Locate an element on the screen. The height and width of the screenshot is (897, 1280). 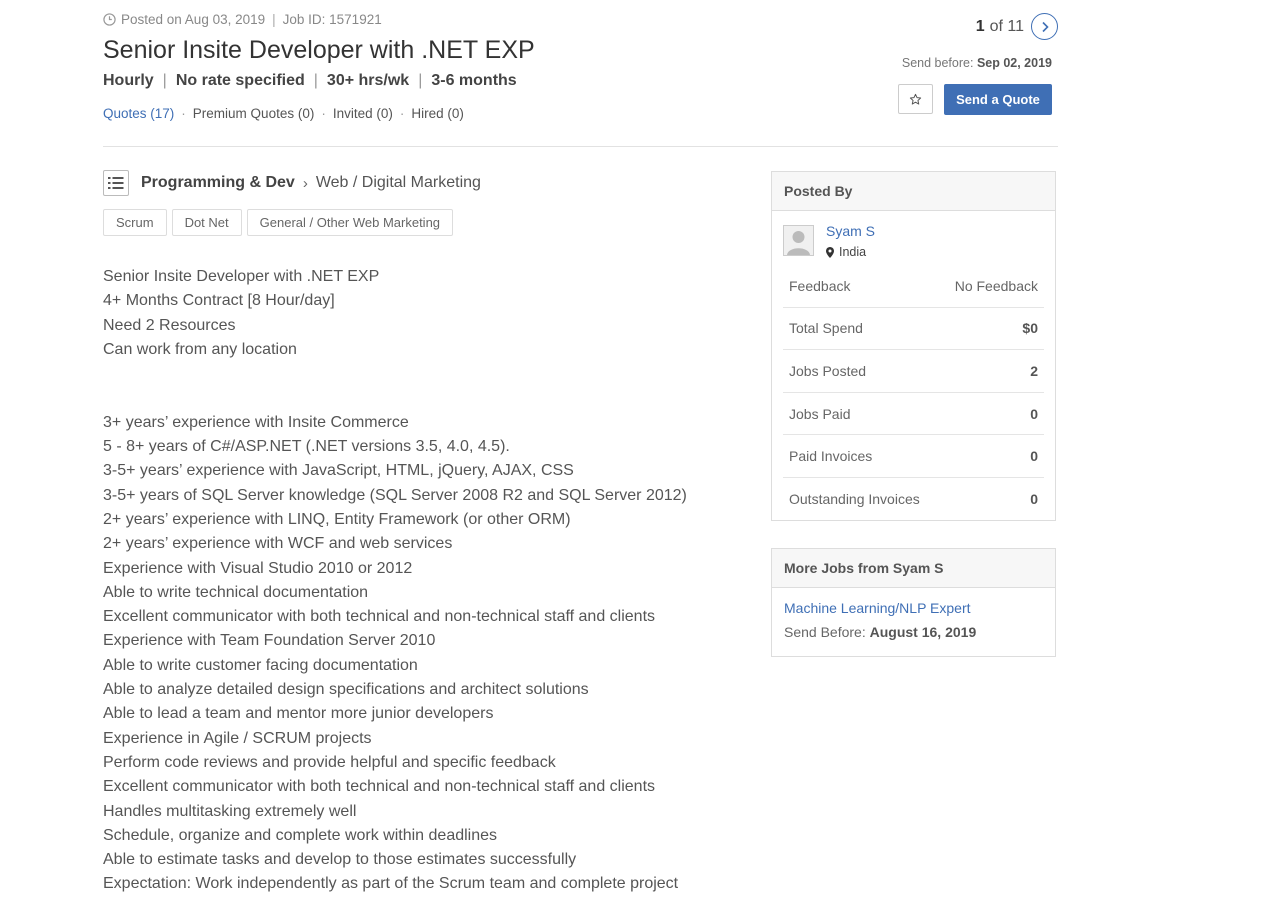
skill-tag: Dot Net is located at coordinates (206, 222).